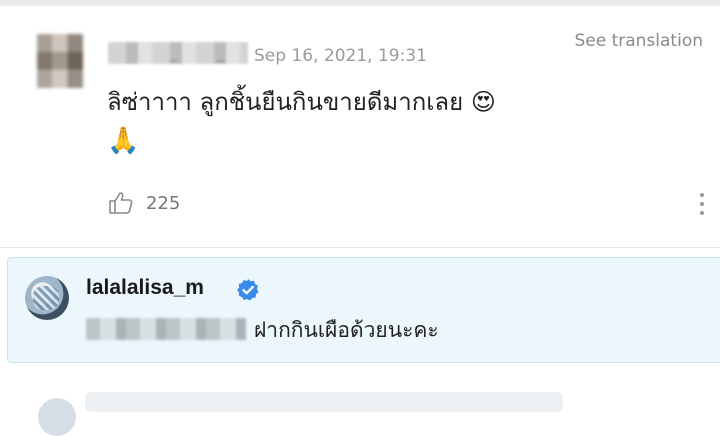  Describe the element at coordinates (346, 330) in the screenshot. I see `reply-text: ฝากกินเผือด้วยนะคะ` at that location.